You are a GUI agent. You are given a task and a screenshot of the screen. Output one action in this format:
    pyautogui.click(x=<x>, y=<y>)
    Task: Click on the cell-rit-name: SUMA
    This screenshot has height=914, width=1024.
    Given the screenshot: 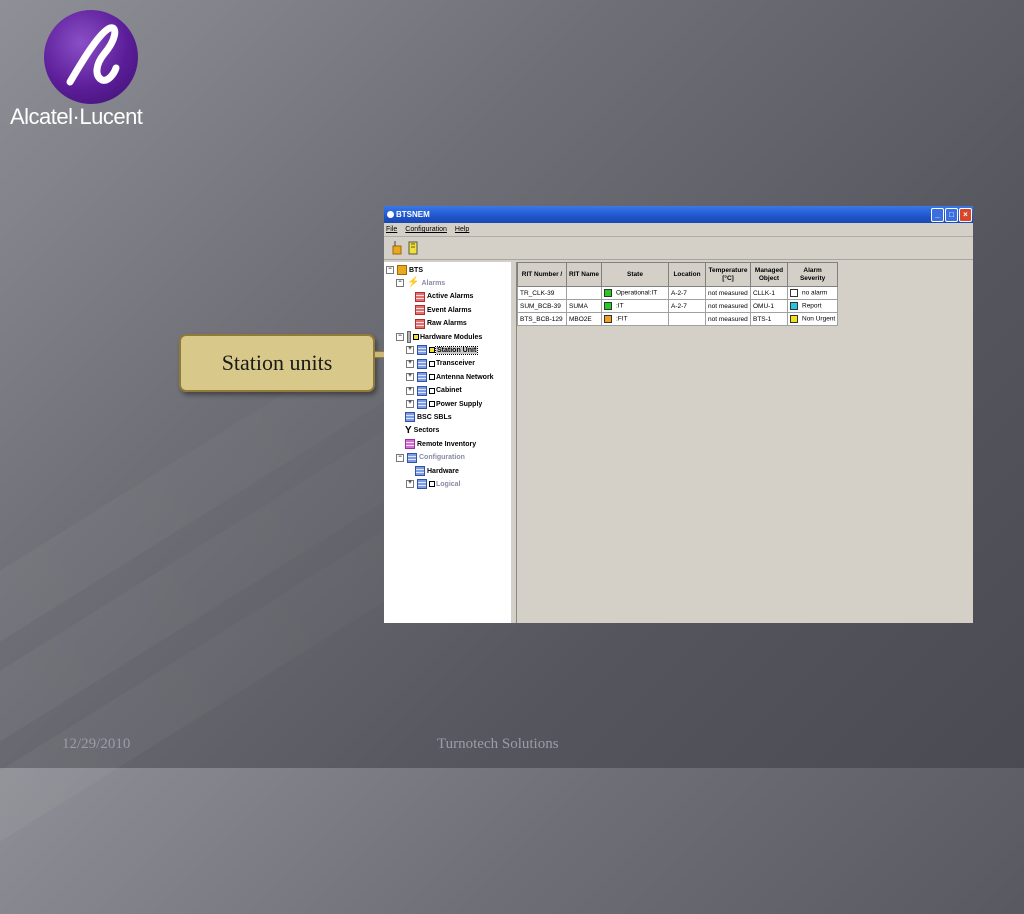 What is the action you would take?
    pyautogui.click(x=584, y=306)
    